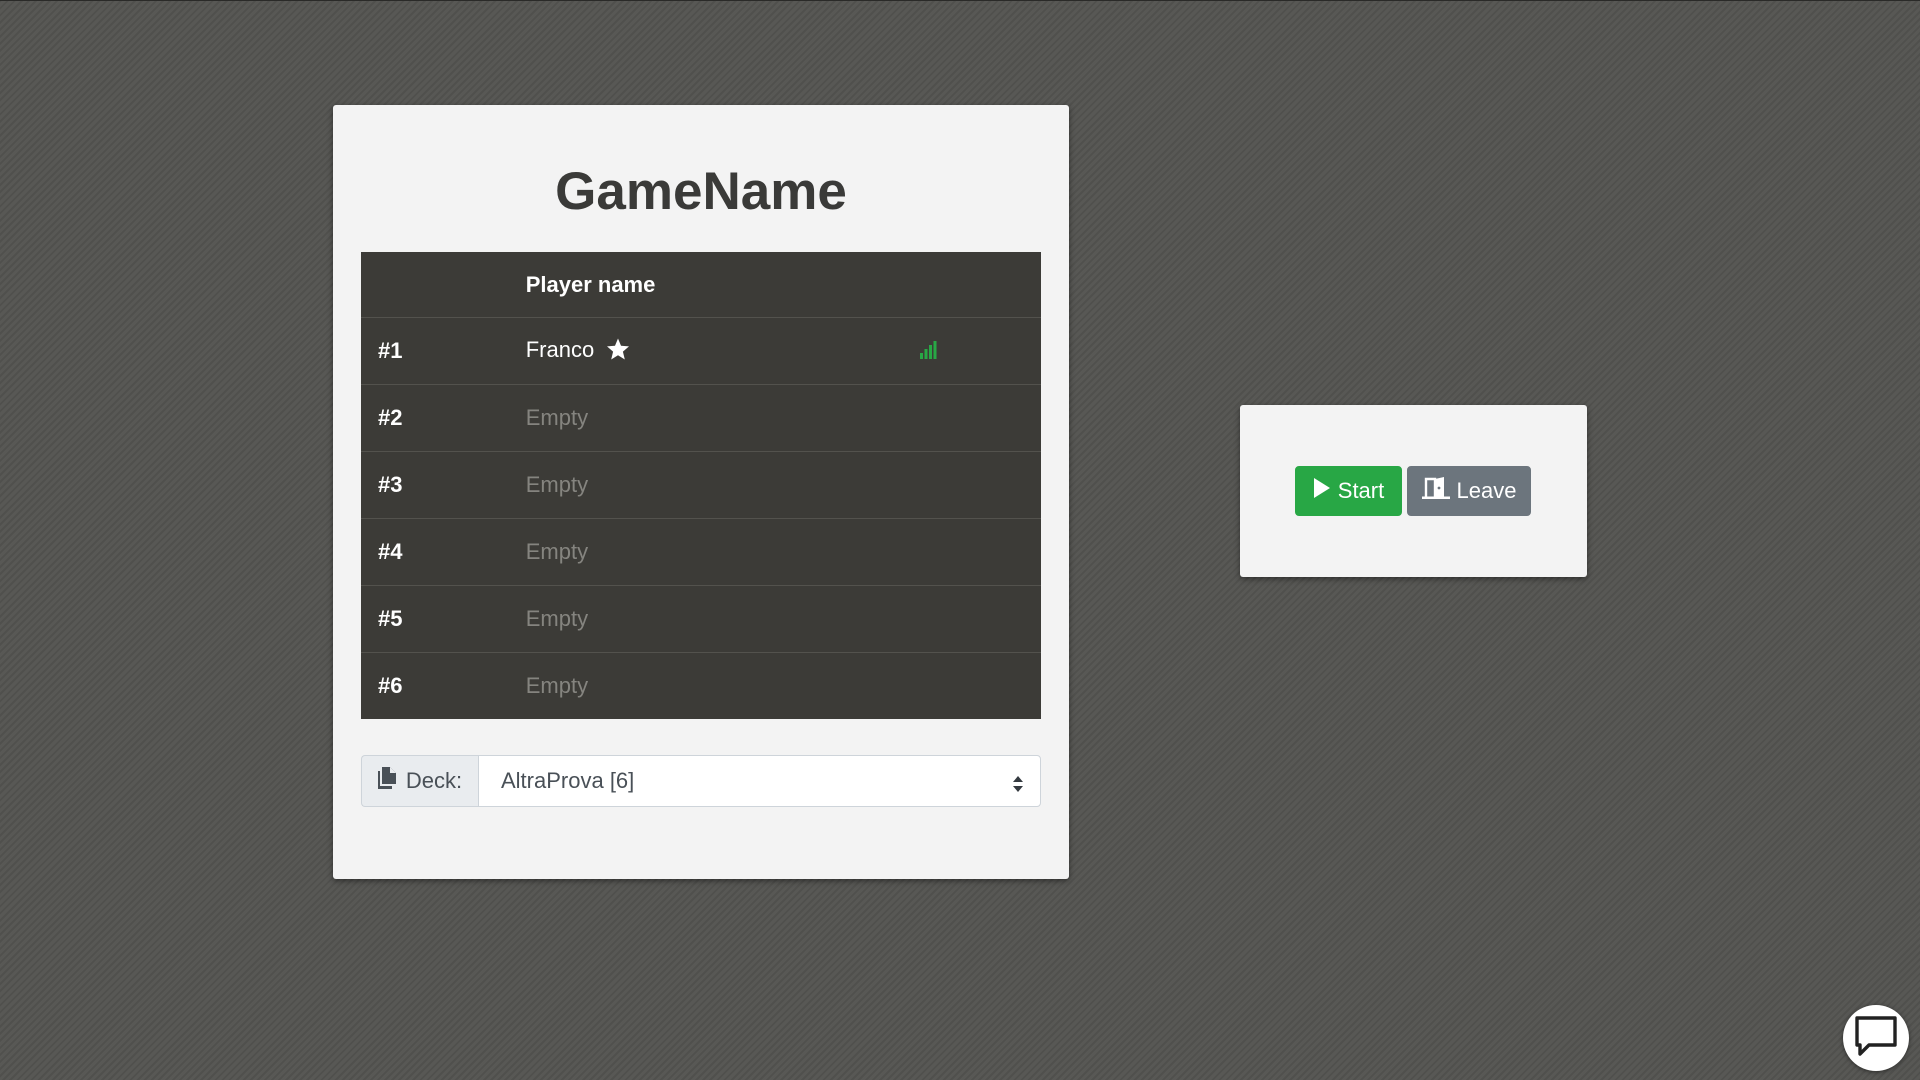 The image size is (1920, 1080). What do you see at coordinates (759, 781) in the screenshot?
I see `deck-select: AltraProva [6]` at bounding box center [759, 781].